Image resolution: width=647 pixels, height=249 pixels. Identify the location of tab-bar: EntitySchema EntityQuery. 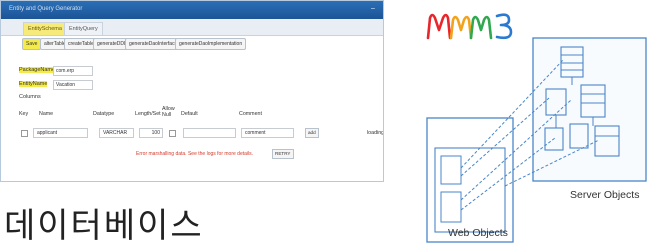
(192, 27).